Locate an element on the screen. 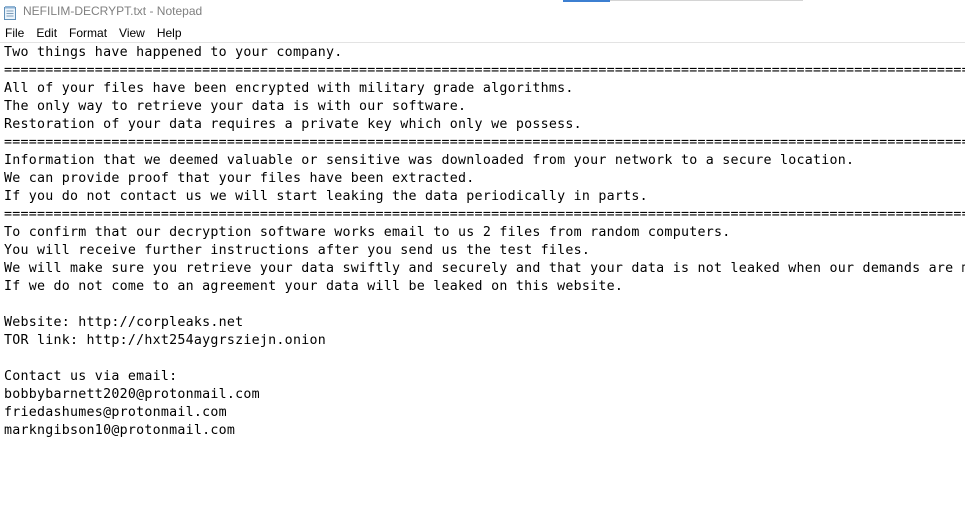  background-window-strip is located at coordinates (586, 1).